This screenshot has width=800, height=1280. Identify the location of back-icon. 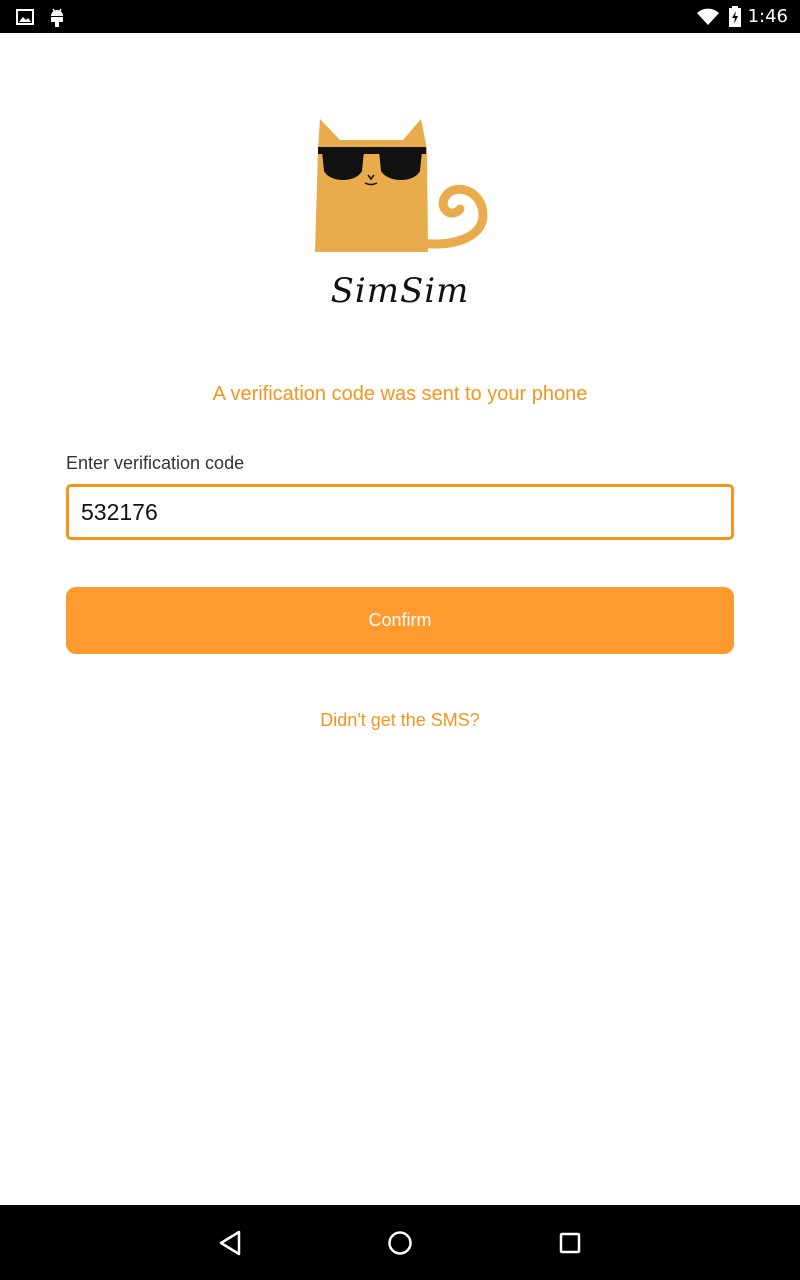
(230, 1242).